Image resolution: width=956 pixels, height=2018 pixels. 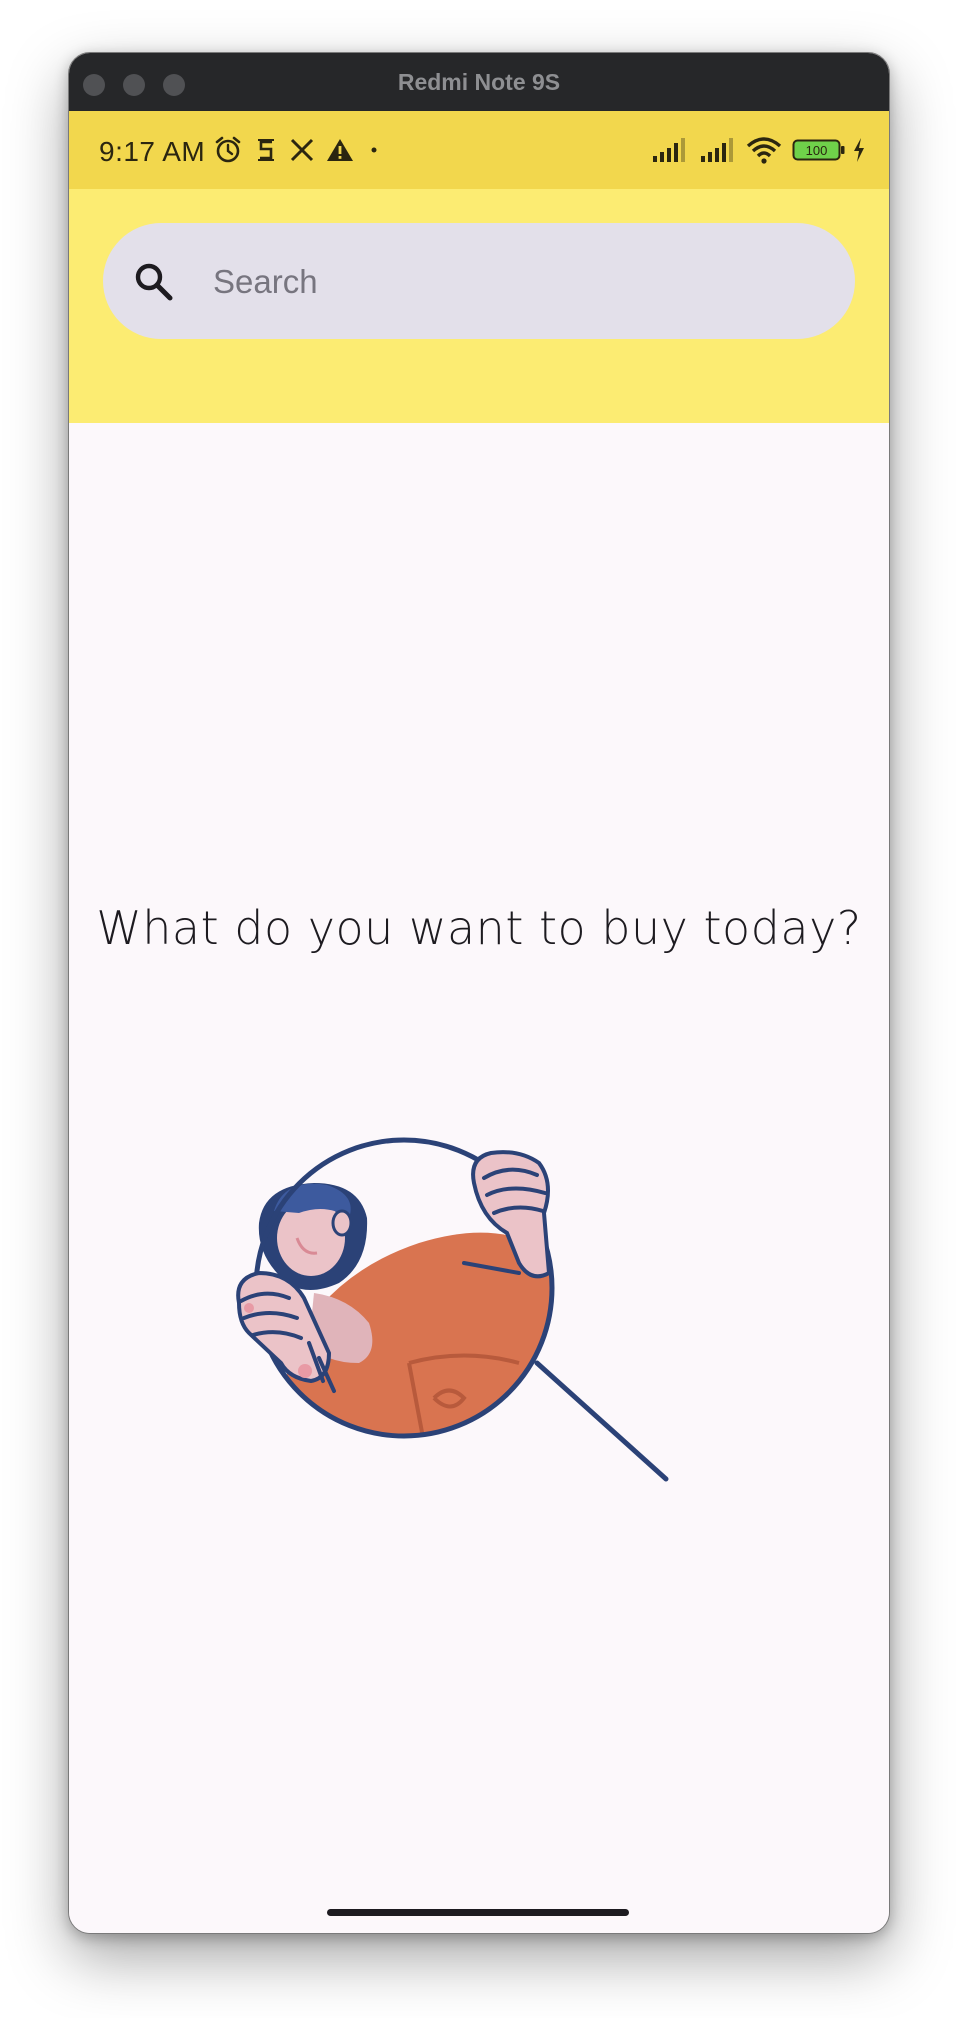 I want to click on charging-icon, so click(x=859, y=150).